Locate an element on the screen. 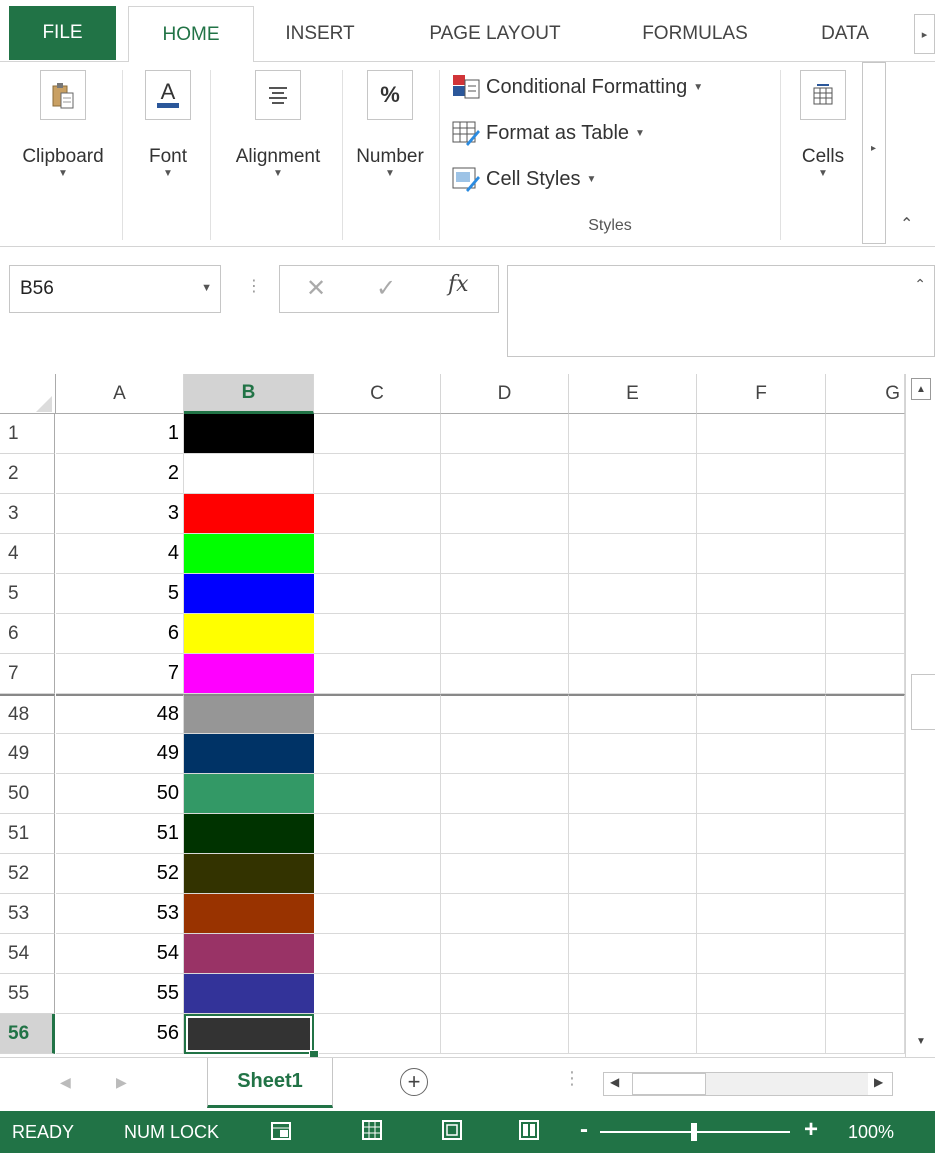 This screenshot has height=1153, width=935. macro-record-icon is located at coordinates (281, 1132).